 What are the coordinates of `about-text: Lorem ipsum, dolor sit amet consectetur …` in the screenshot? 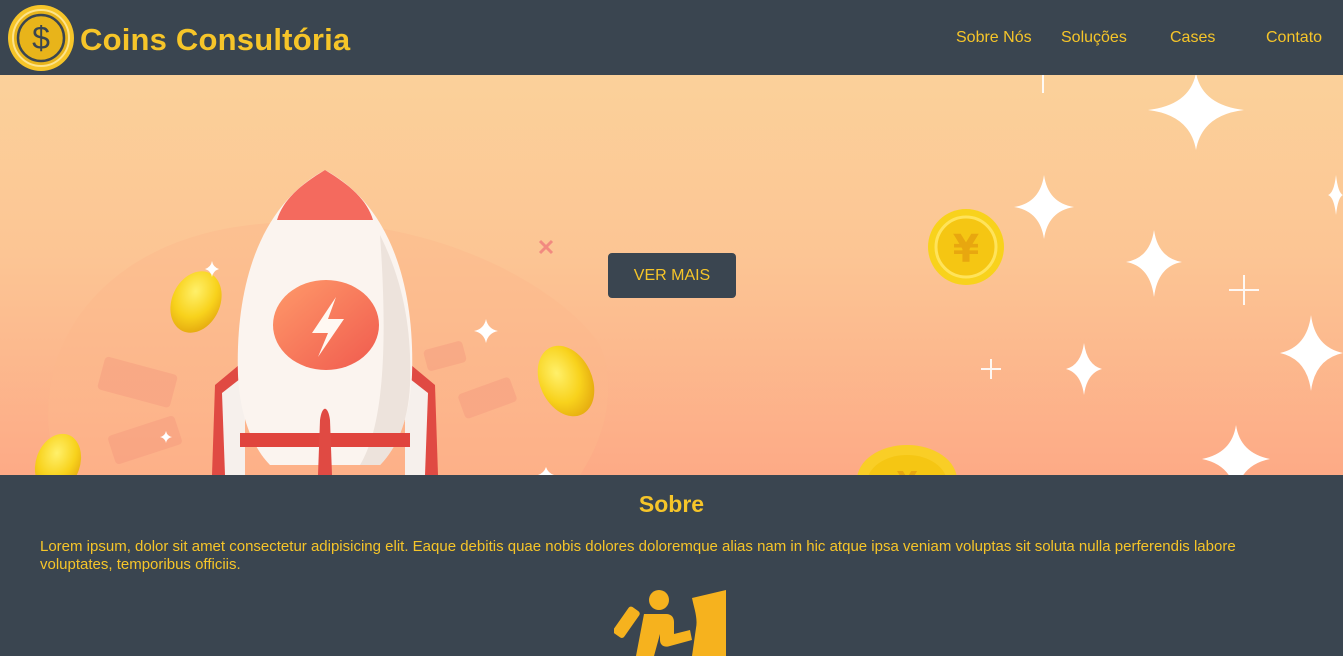 It's located at (638, 555).